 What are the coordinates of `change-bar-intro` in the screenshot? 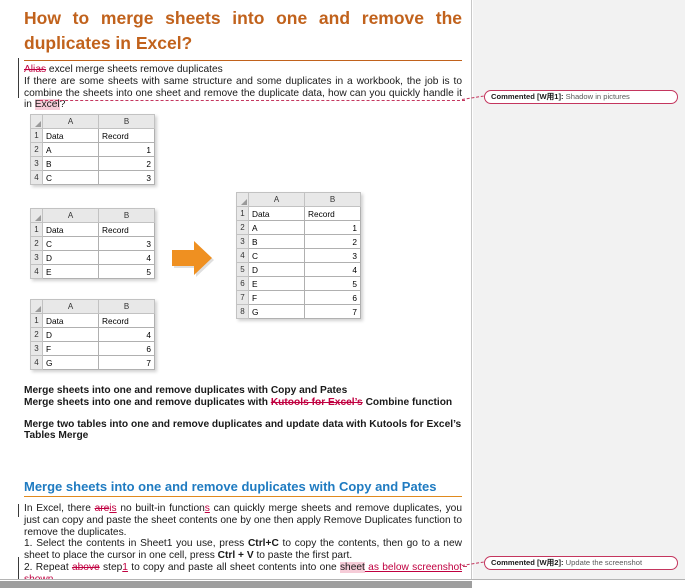 It's located at (18, 78).